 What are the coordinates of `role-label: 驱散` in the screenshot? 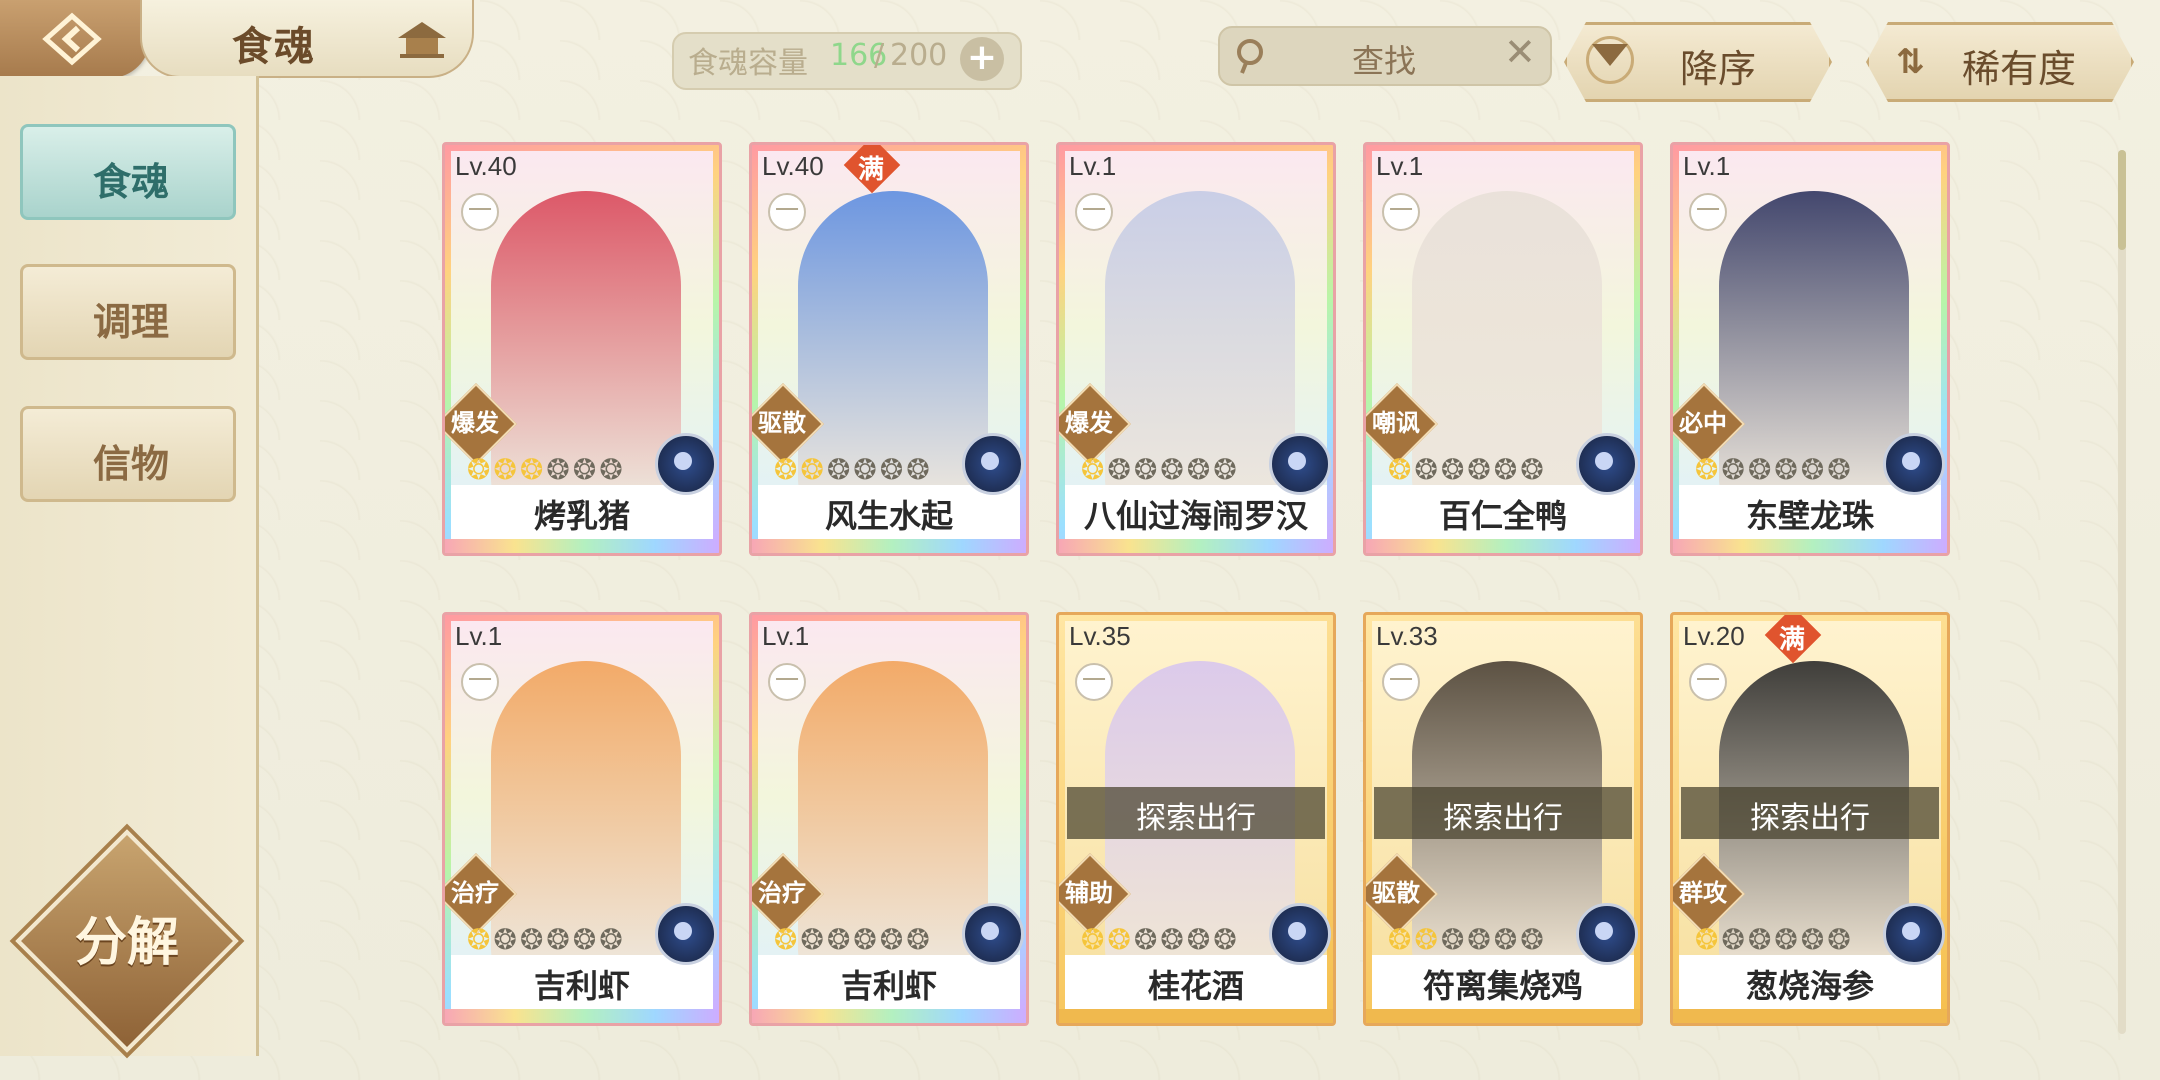 It's located at (1396, 893).